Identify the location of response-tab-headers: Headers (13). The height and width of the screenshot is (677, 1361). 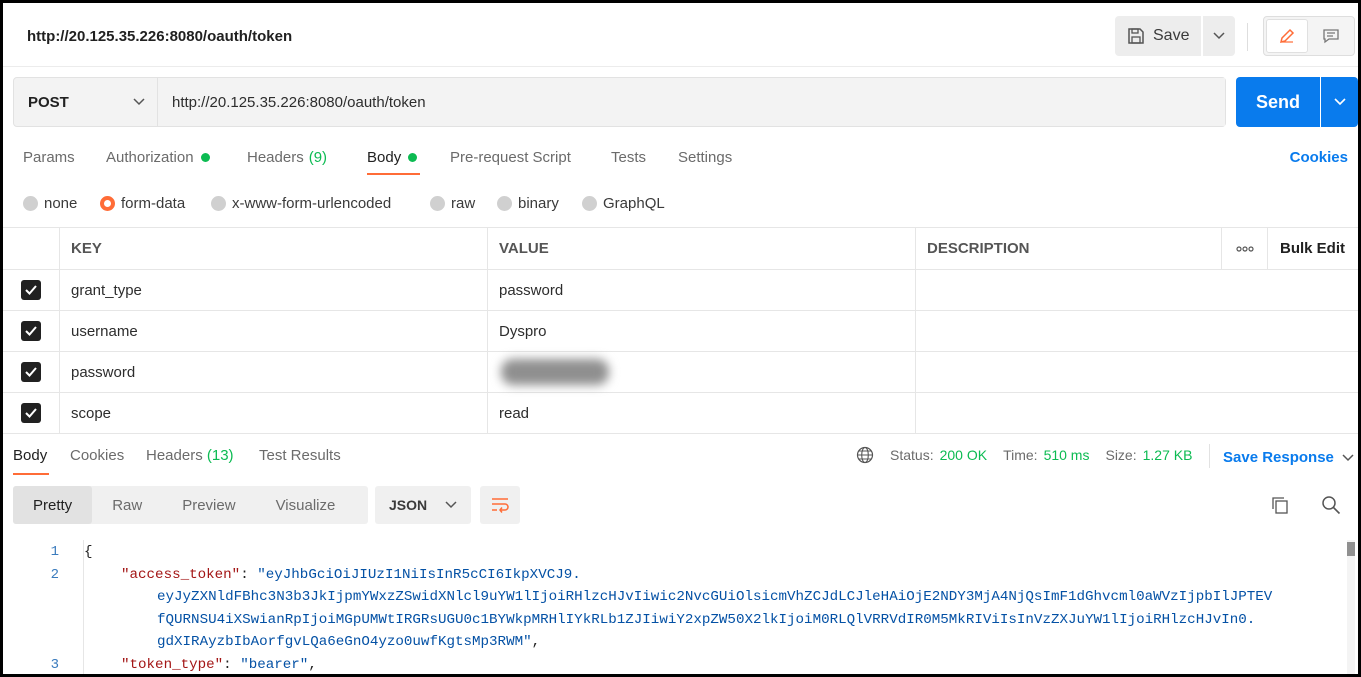
(190, 455).